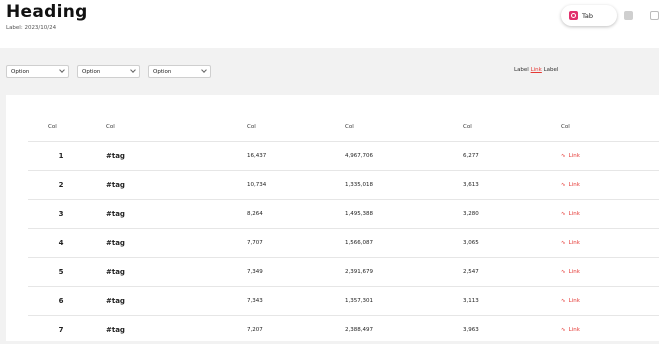  I want to click on mentions-cell: 7,343, so click(255, 301).